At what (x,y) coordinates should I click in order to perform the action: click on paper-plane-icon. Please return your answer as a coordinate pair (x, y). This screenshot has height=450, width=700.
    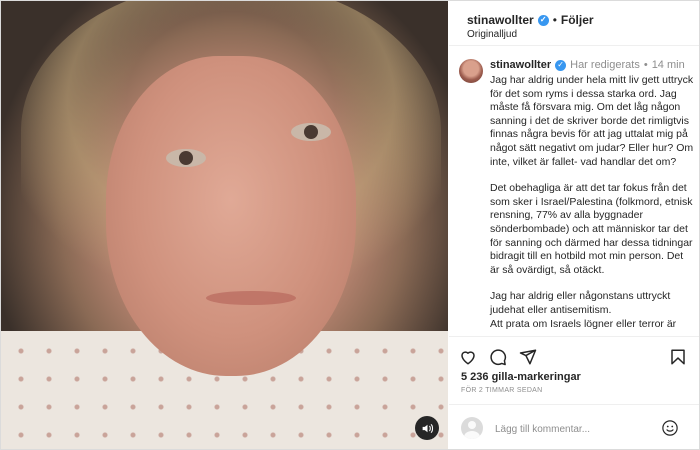
    Looking at the image, I should click on (528, 357).